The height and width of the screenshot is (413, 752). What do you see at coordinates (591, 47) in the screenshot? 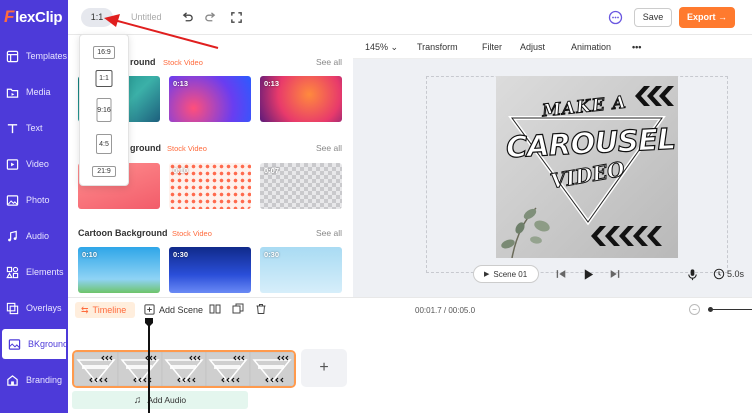
I see `animation-button: Animation` at bounding box center [591, 47].